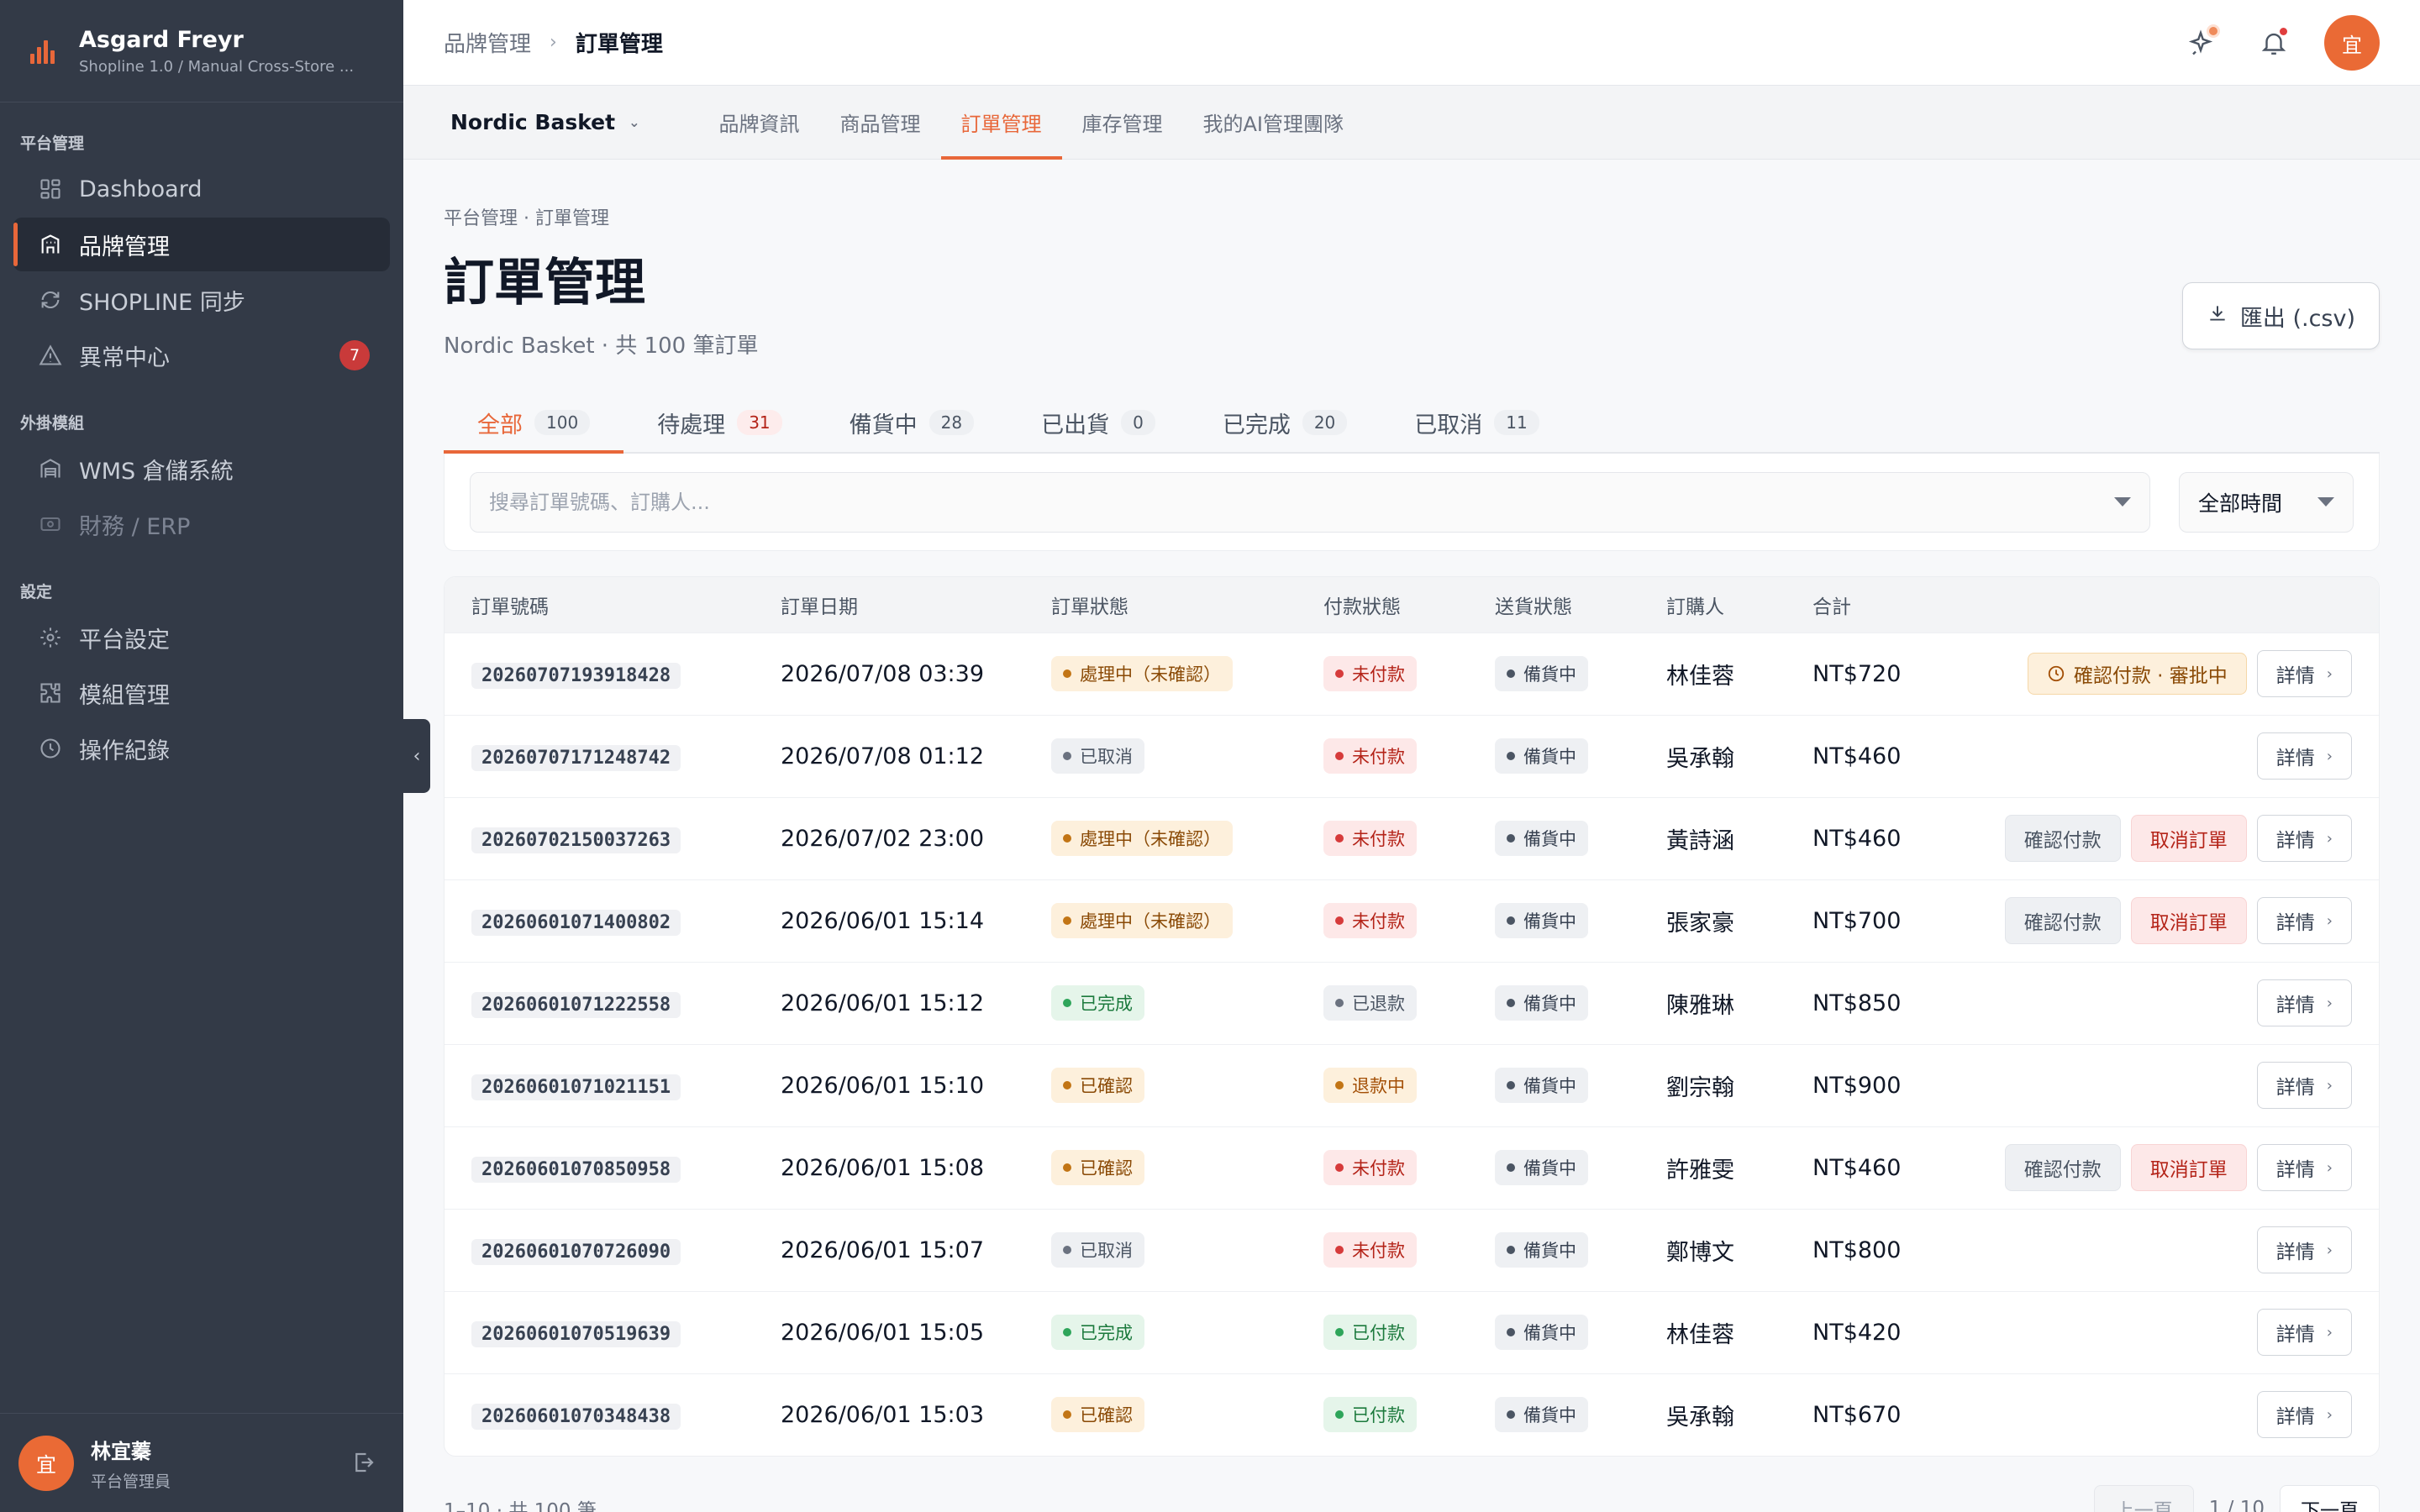 This screenshot has width=2420, height=1512. Describe the element at coordinates (880, 123) in the screenshot. I see `tab-products: 商品管理` at that location.